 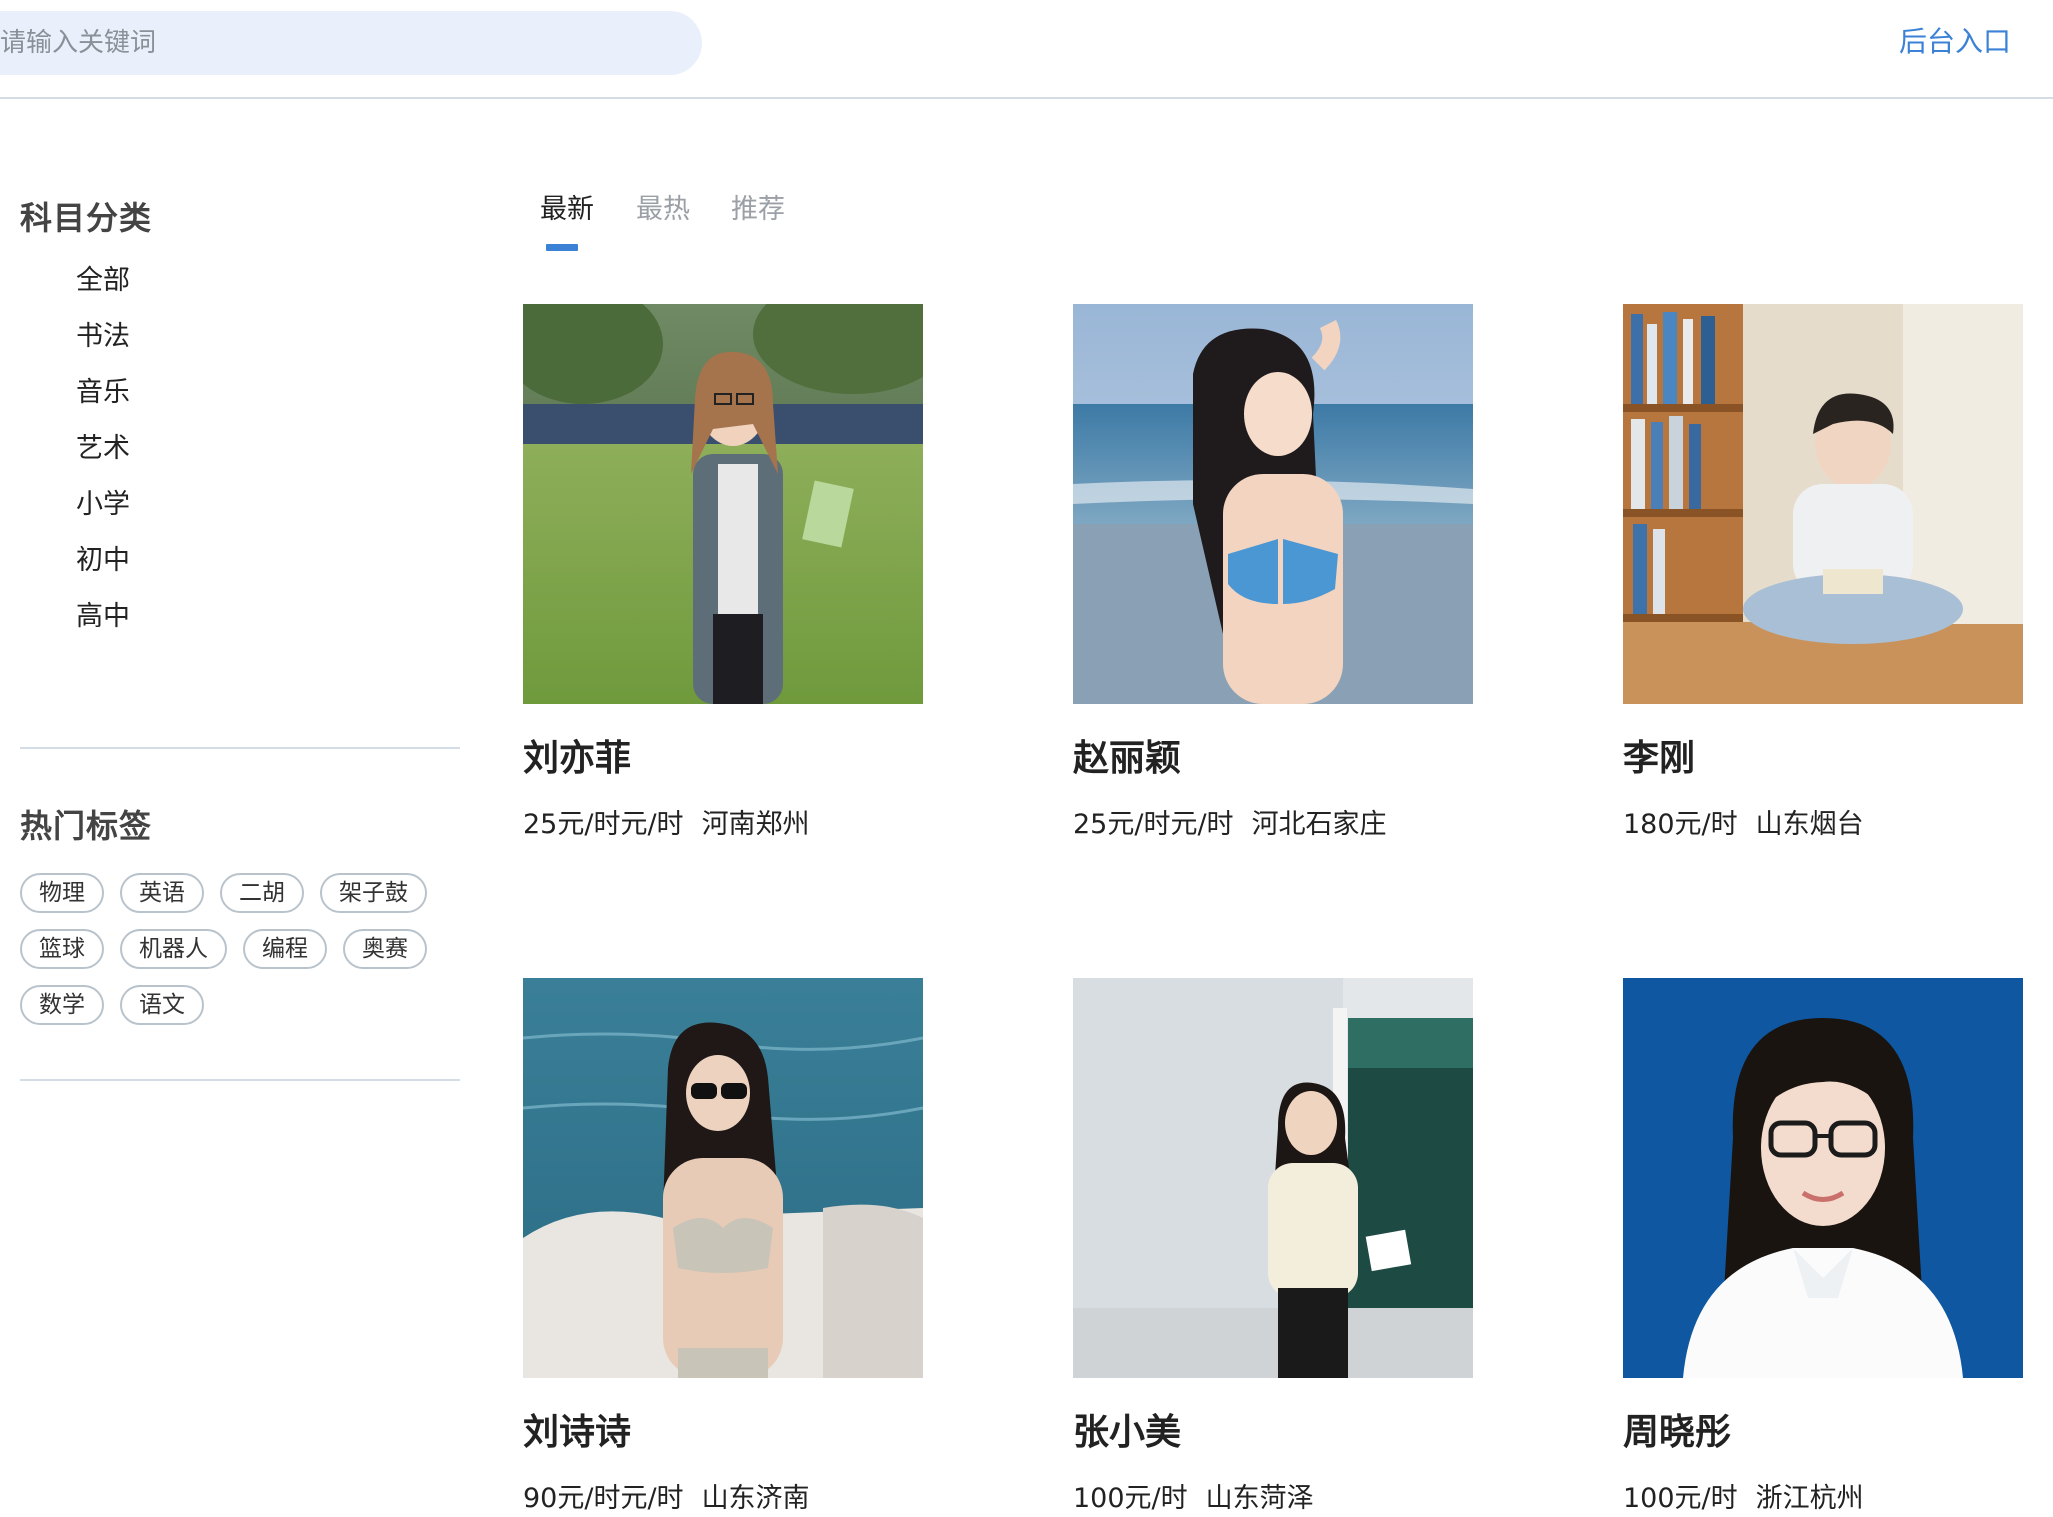 What do you see at coordinates (1659, 758) in the screenshot?
I see `teacher-name: 李刚` at bounding box center [1659, 758].